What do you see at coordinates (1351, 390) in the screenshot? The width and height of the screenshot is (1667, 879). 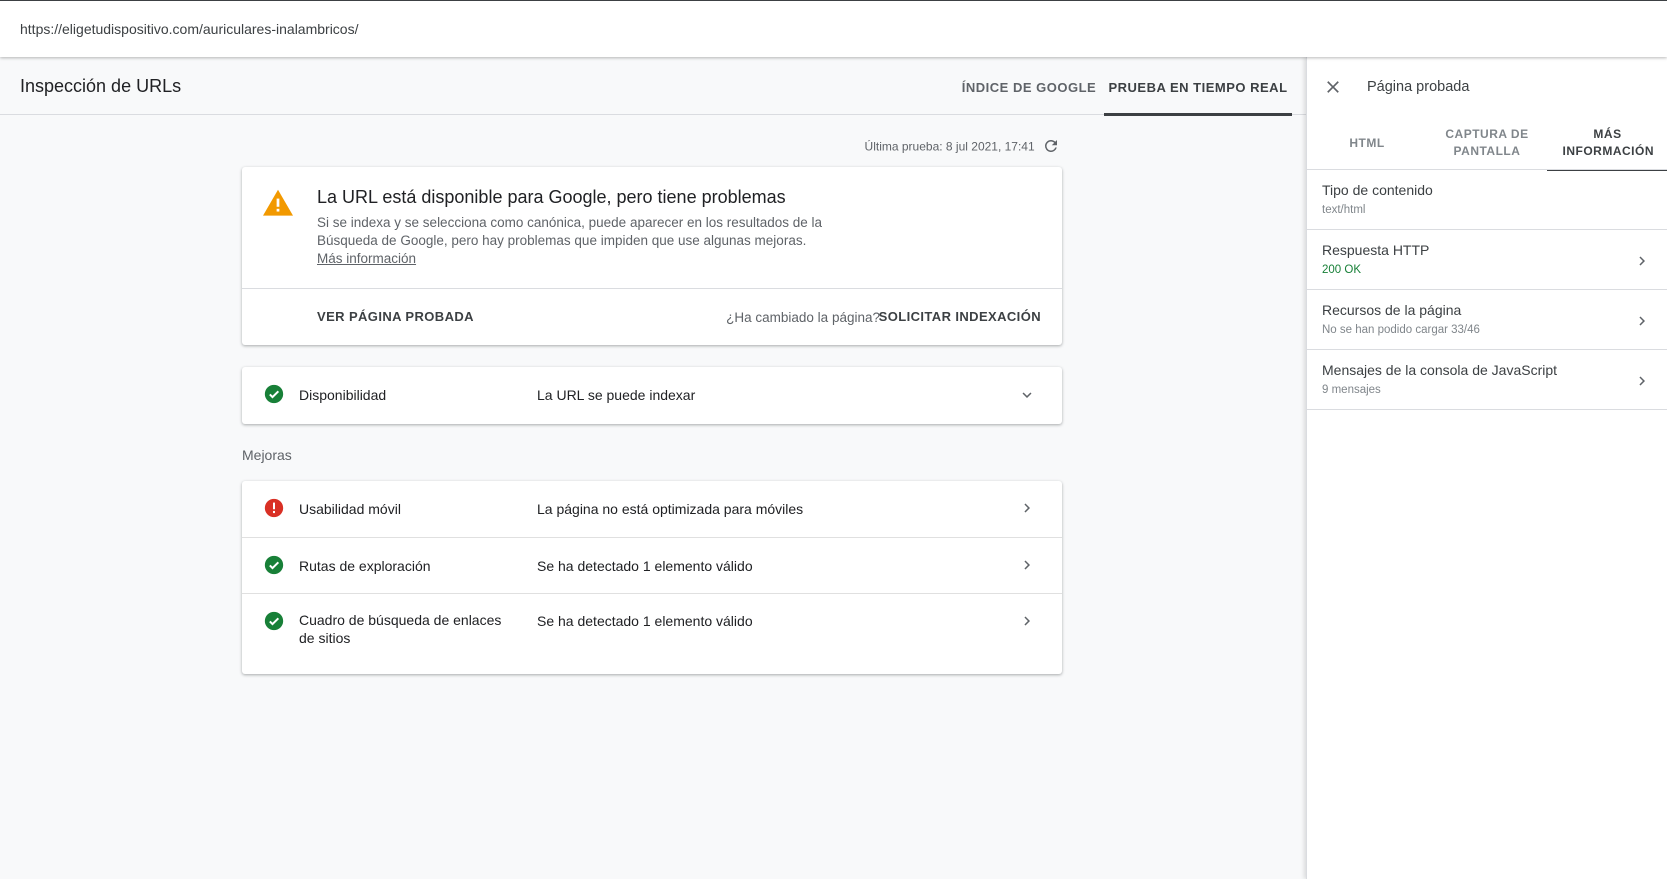 I see `info-value: 9 mensajes` at bounding box center [1351, 390].